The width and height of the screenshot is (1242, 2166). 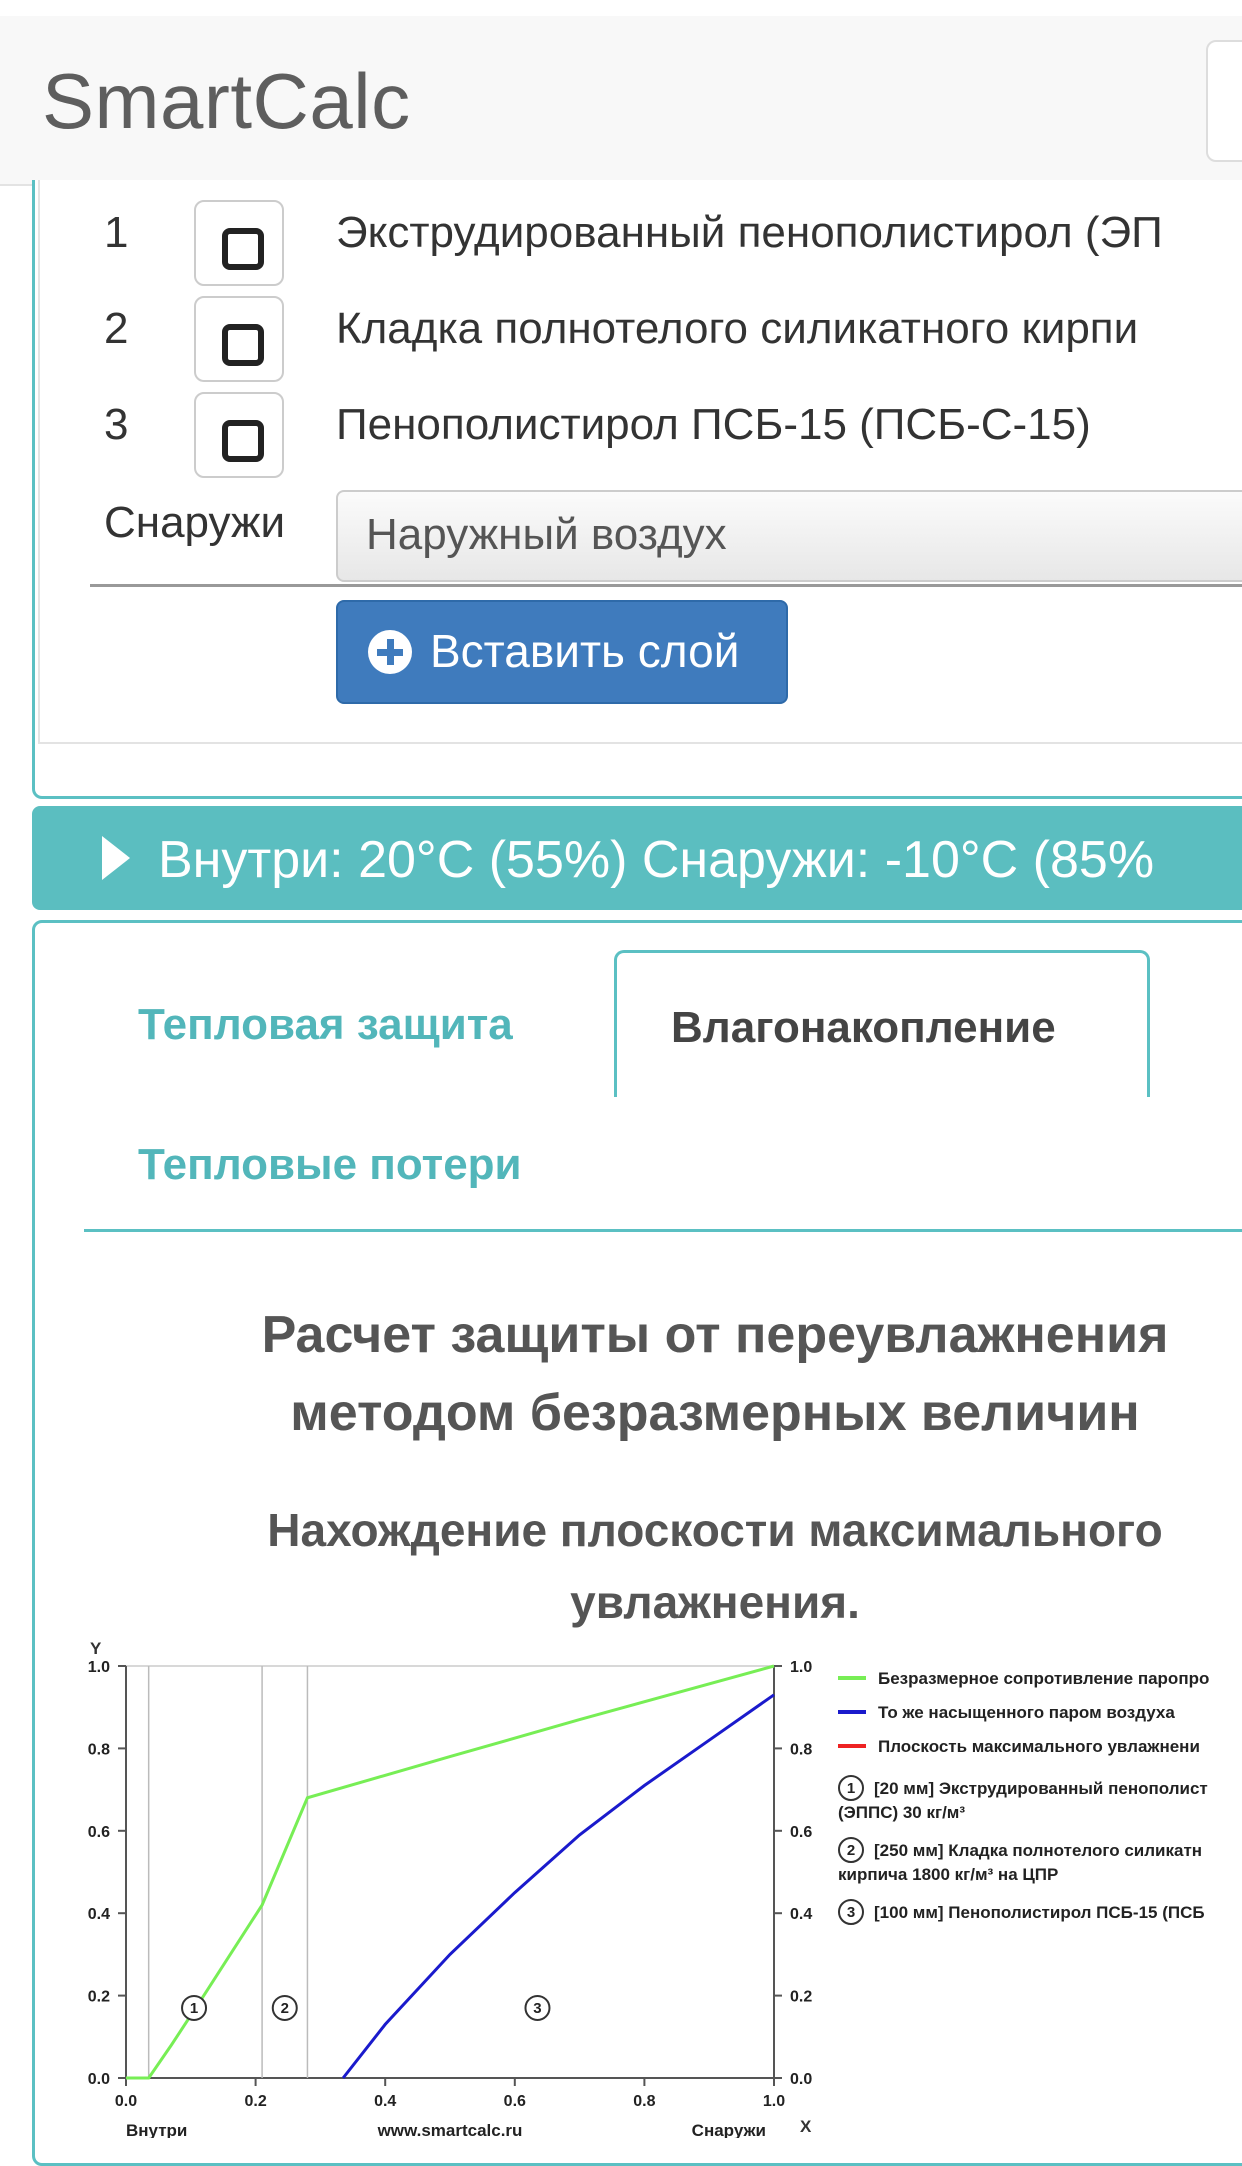 What do you see at coordinates (851, 1788) in the screenshot?
I see `legend-layer-num: 1` at bounding box center [851, 1788].